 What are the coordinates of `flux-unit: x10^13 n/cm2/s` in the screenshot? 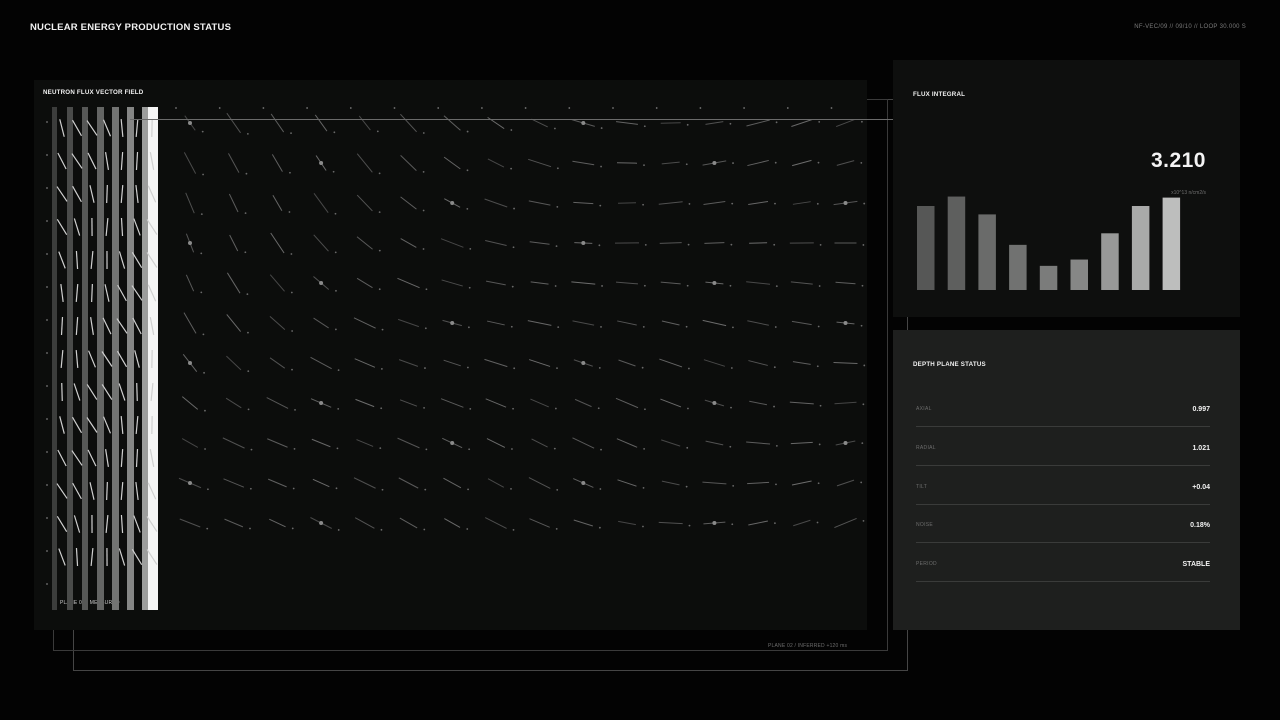 It's located at (1188, 193).